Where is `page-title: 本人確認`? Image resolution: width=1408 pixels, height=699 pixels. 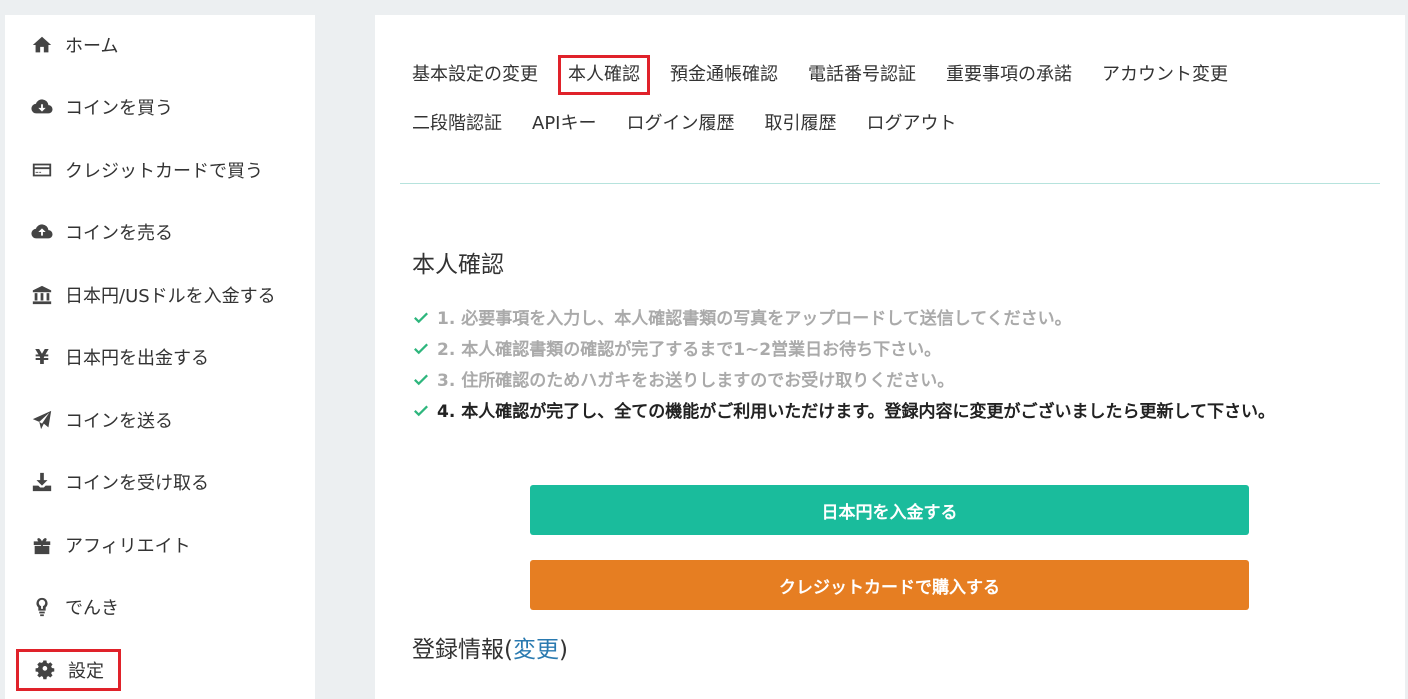
page-title: 本人確認 is located at coordinates (458, 265).